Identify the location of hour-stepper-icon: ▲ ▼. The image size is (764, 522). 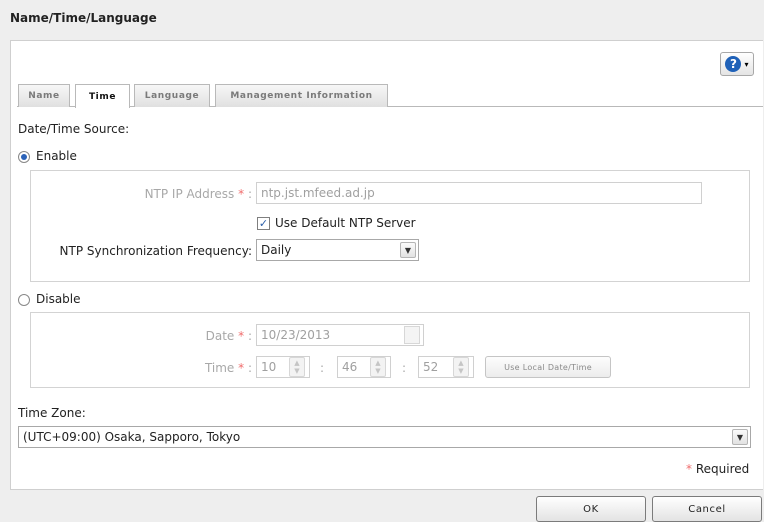
(297, 367).